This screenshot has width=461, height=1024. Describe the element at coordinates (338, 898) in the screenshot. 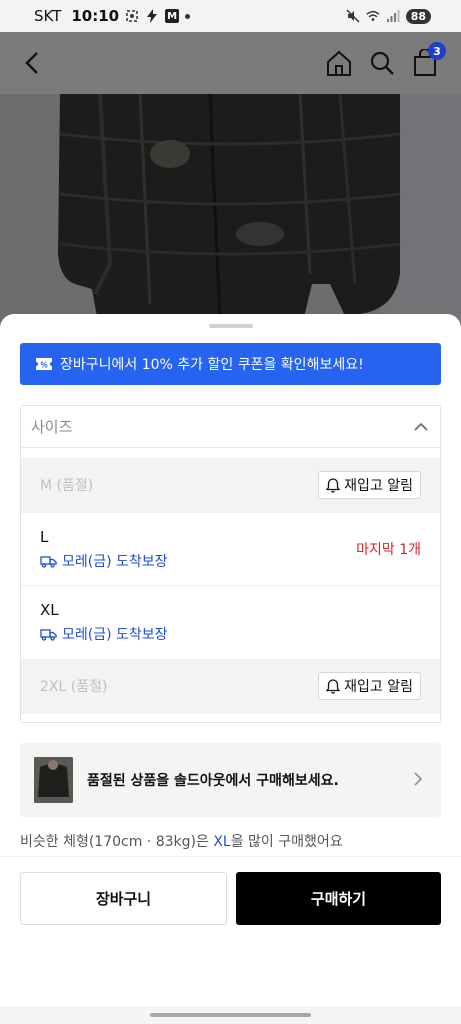

I see `buy-now-button: 구매하기` at that location.